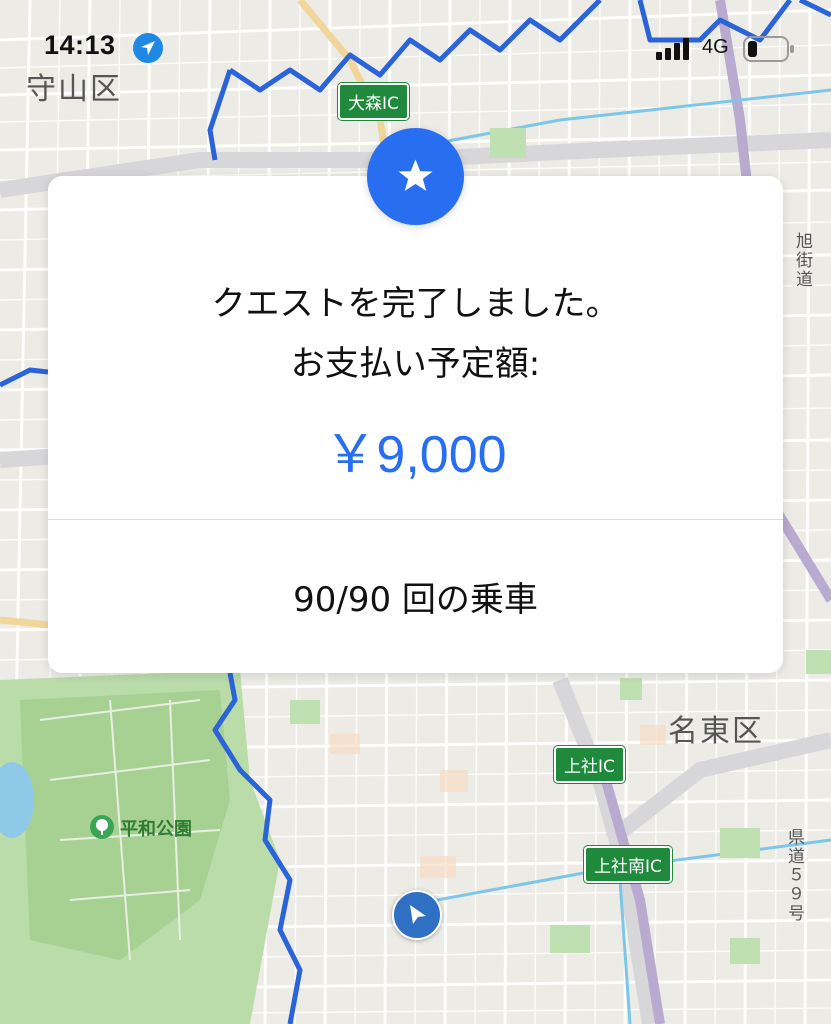  Describe the element at coordinates (417, 915) in the screenshot. I see `navigation-arrow-icon` at that location.